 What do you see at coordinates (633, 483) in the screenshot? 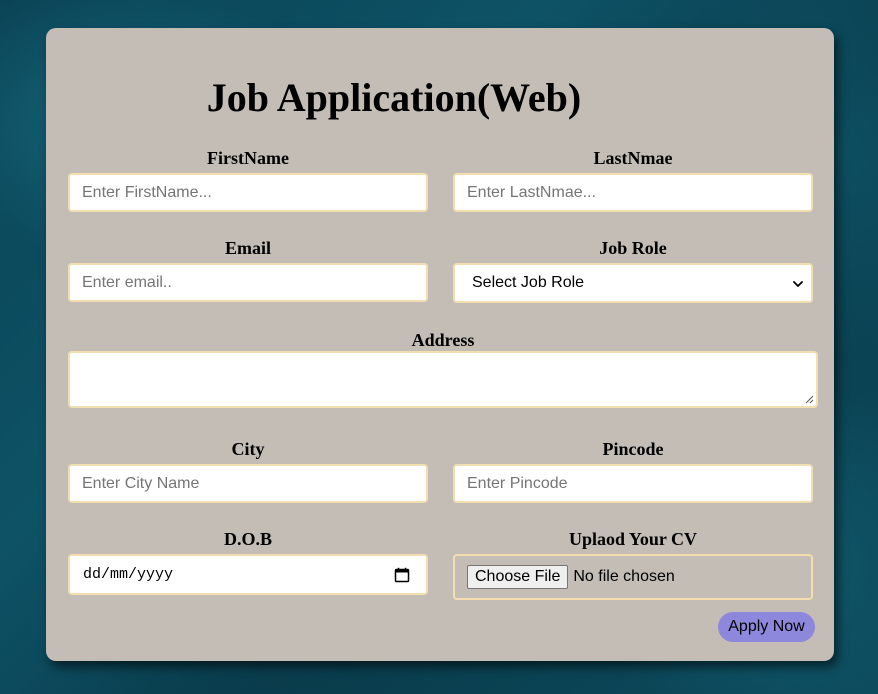
I see `pincode-input` at bounding box center [633, 483].